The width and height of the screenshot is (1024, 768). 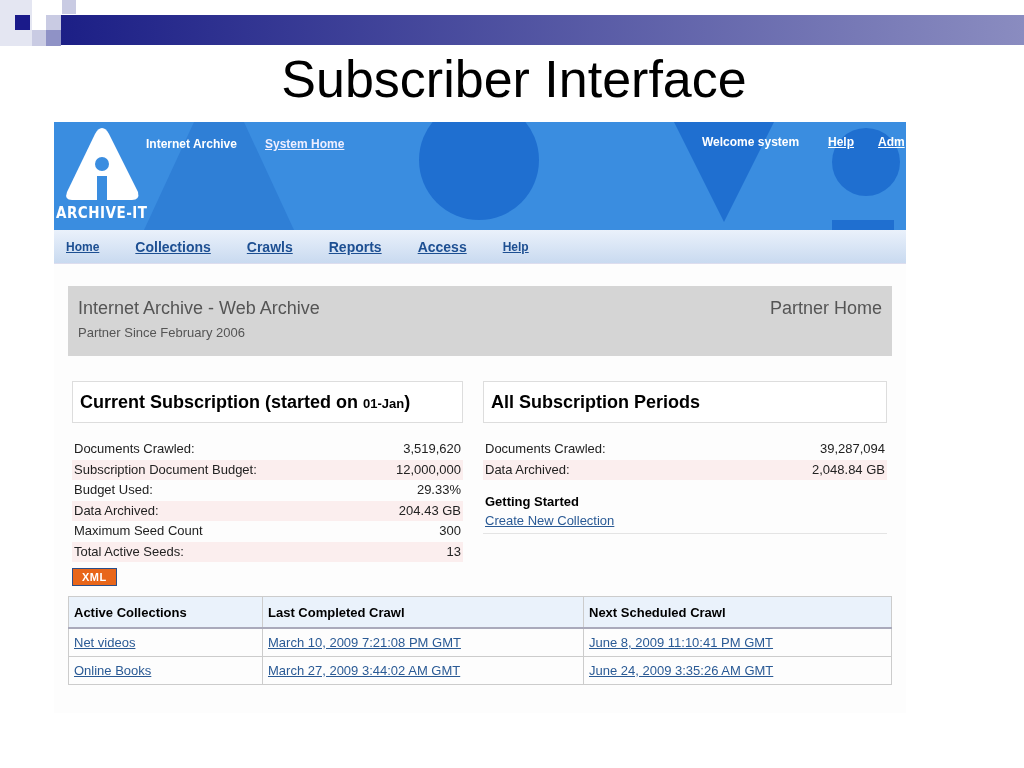 What do you see at coordinates (129, 551) in the screenshot?
I see `stat-label: Total Active Seeds:` at bounding box center [129, 551].